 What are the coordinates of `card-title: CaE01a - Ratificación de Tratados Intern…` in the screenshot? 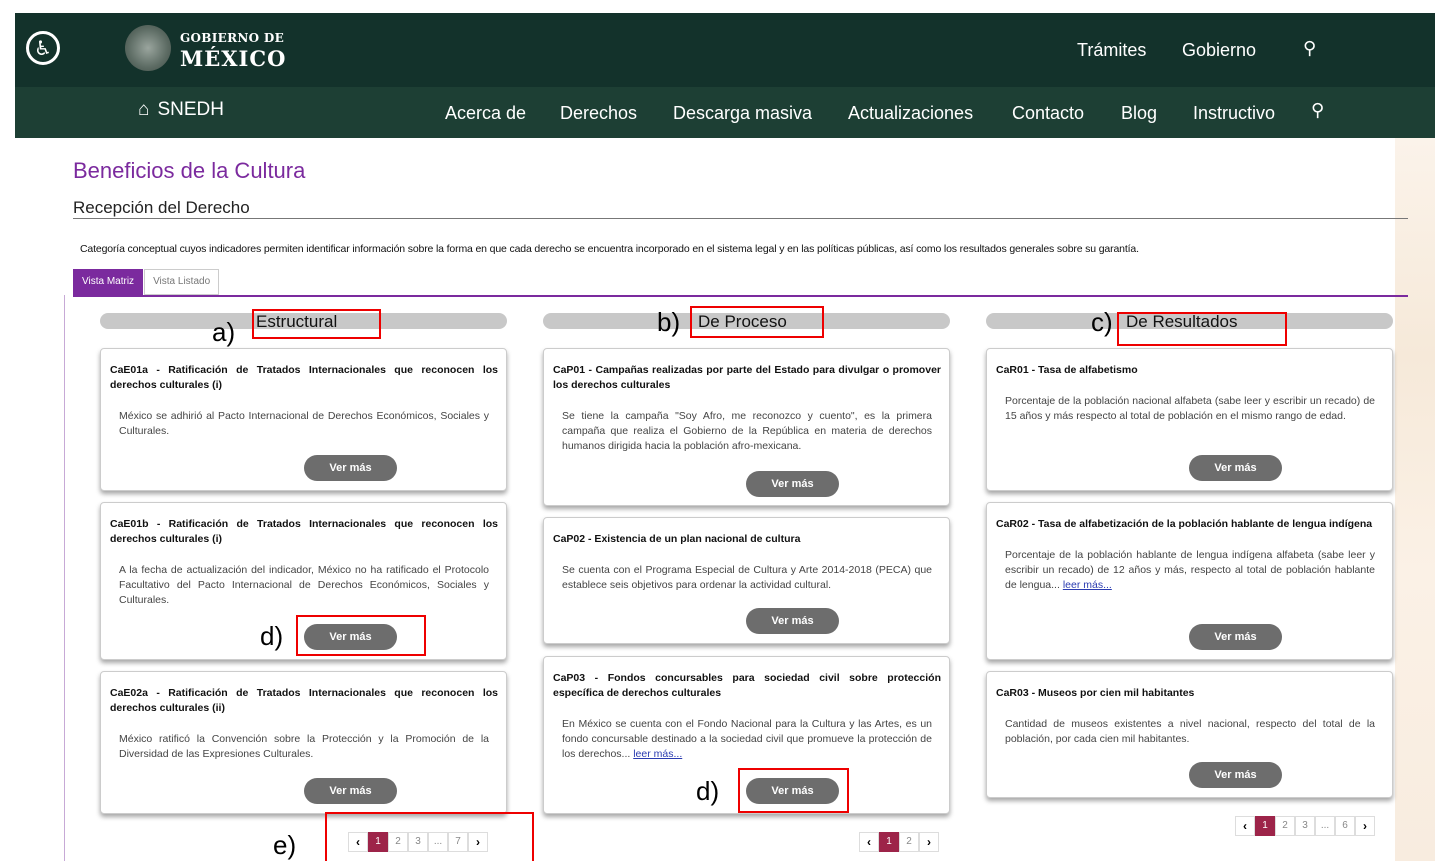 It's located at (304, 378).